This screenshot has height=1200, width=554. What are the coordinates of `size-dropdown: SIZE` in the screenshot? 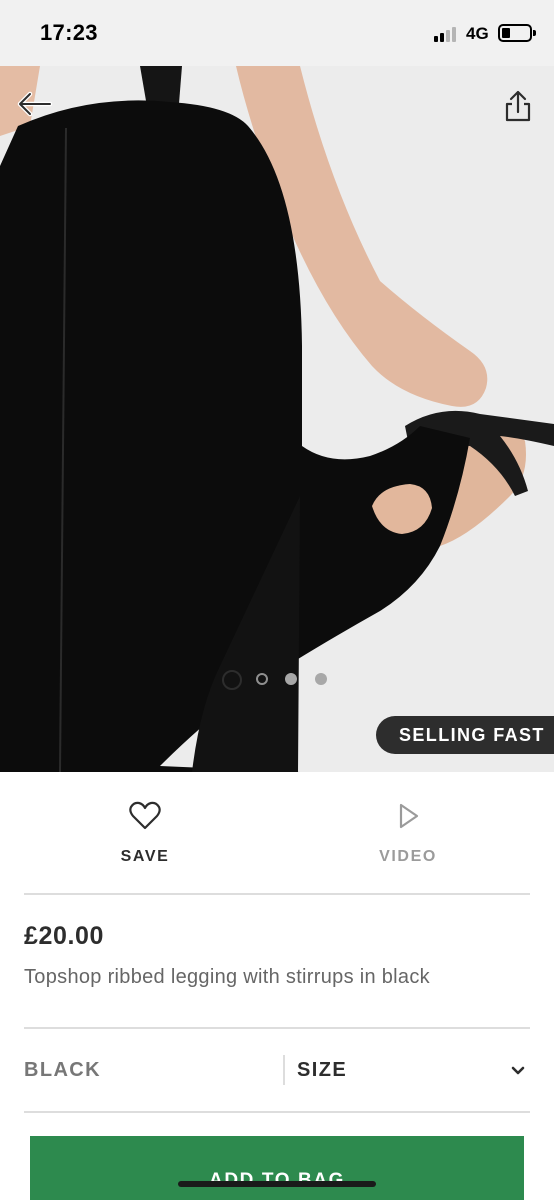 It's located at (414, 1071).